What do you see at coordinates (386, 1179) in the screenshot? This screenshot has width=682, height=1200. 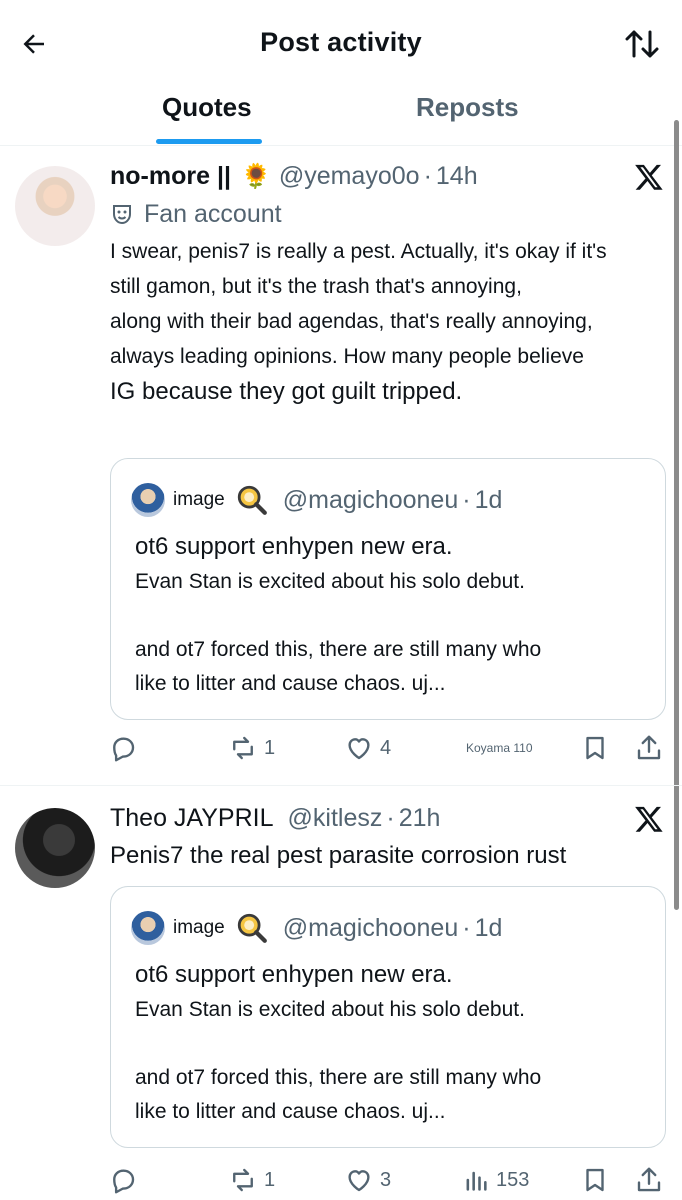 I see `like-count: 3` at bounding box center [386, 1179].